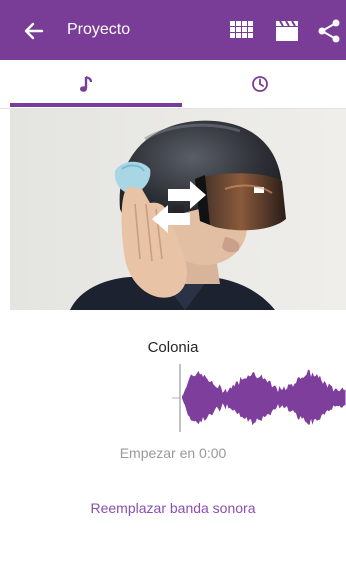 The width and height of the screenshot is (346, 569). I want to click on share-icon, so click(329, 31).